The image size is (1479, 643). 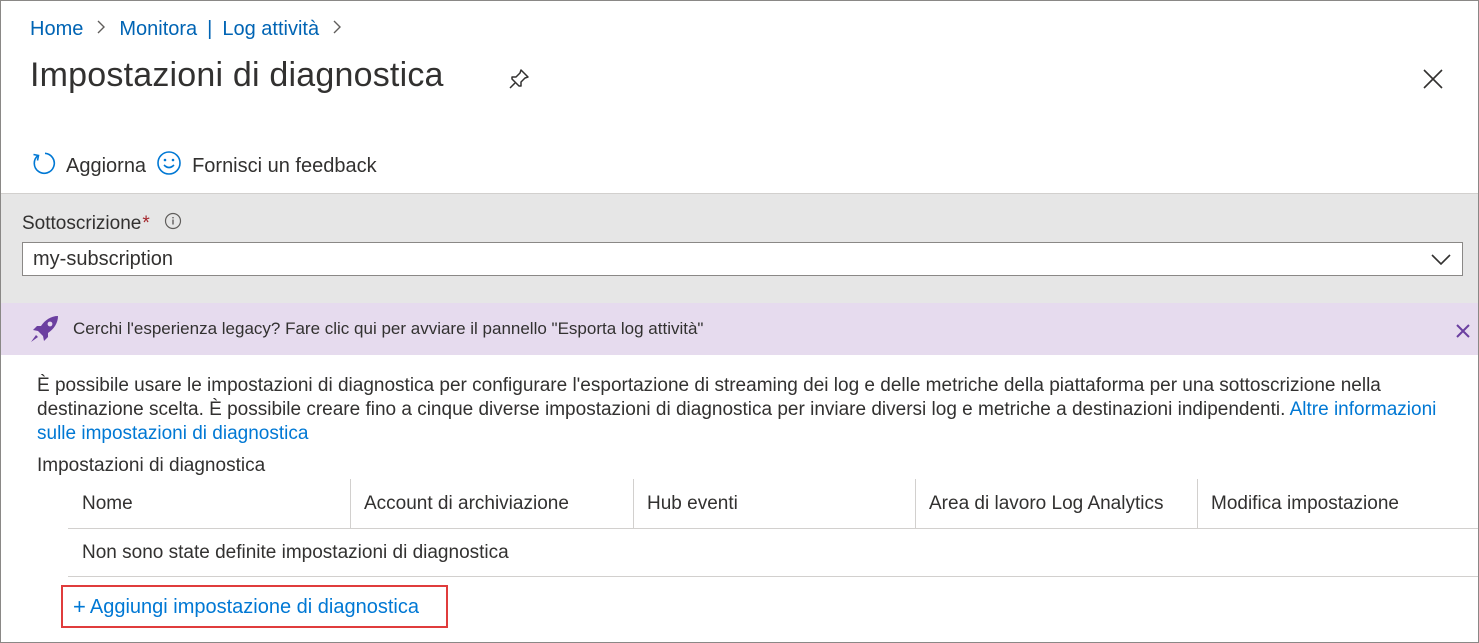 What do you see at coordinates (742, 259) in the screenshot?
I see `subscription-dropdown: my-subscription` at bounding box center [742, 259].